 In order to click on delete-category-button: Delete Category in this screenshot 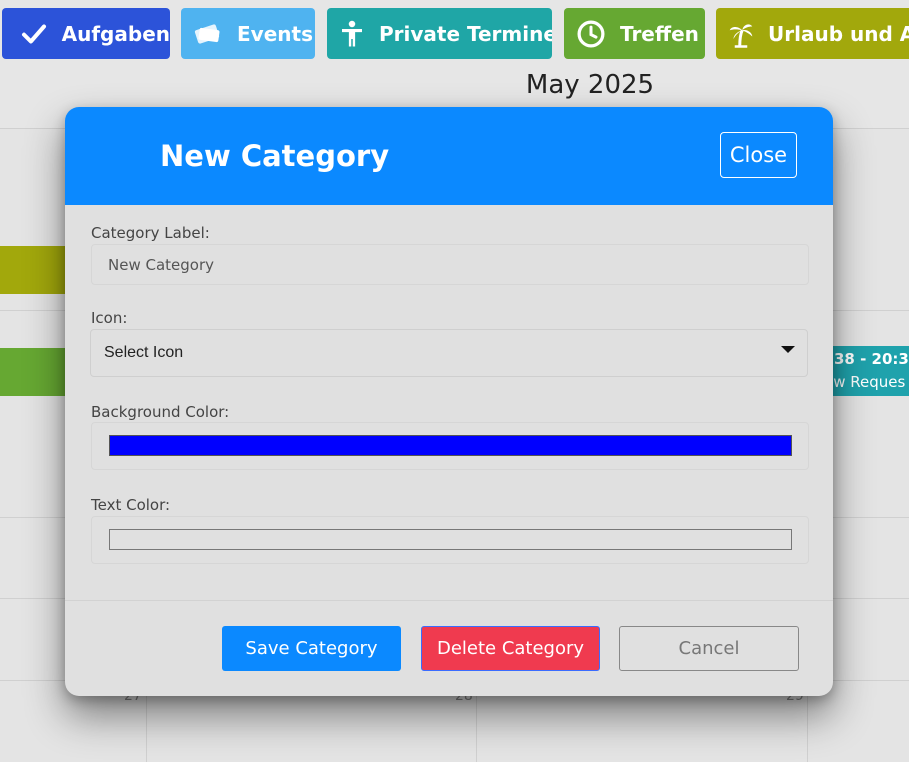, I will do `click(510, 648)`.